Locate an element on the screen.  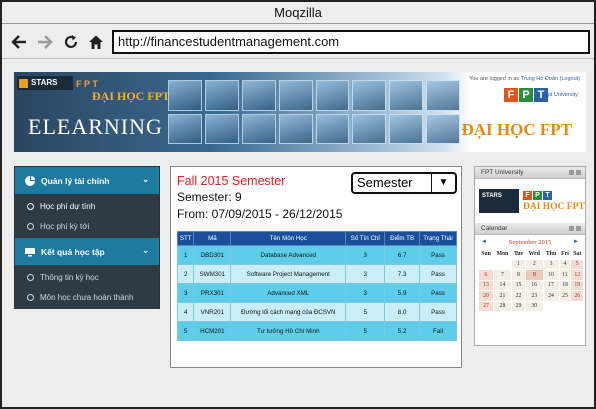
column-header: STT is located at coordinates (185, 238).